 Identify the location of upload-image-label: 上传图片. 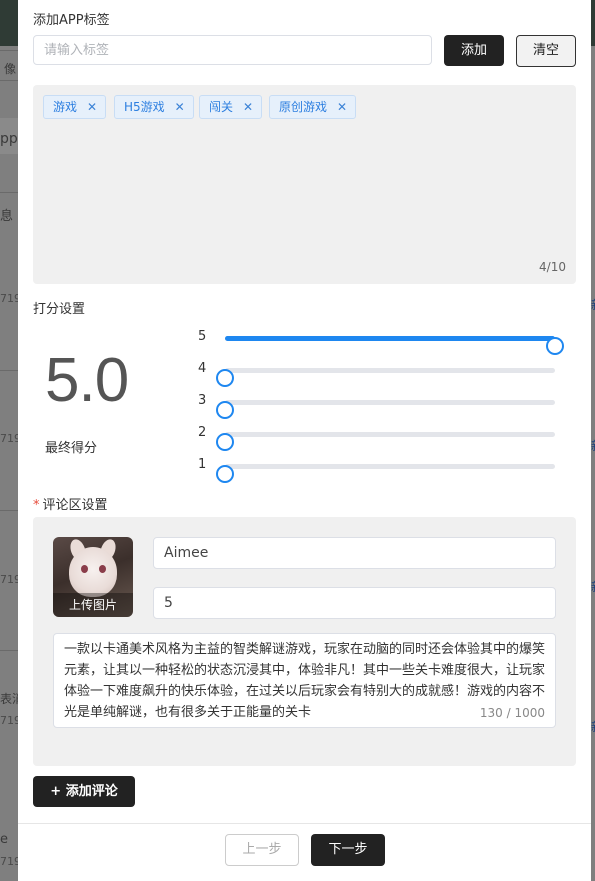
(93, 605).